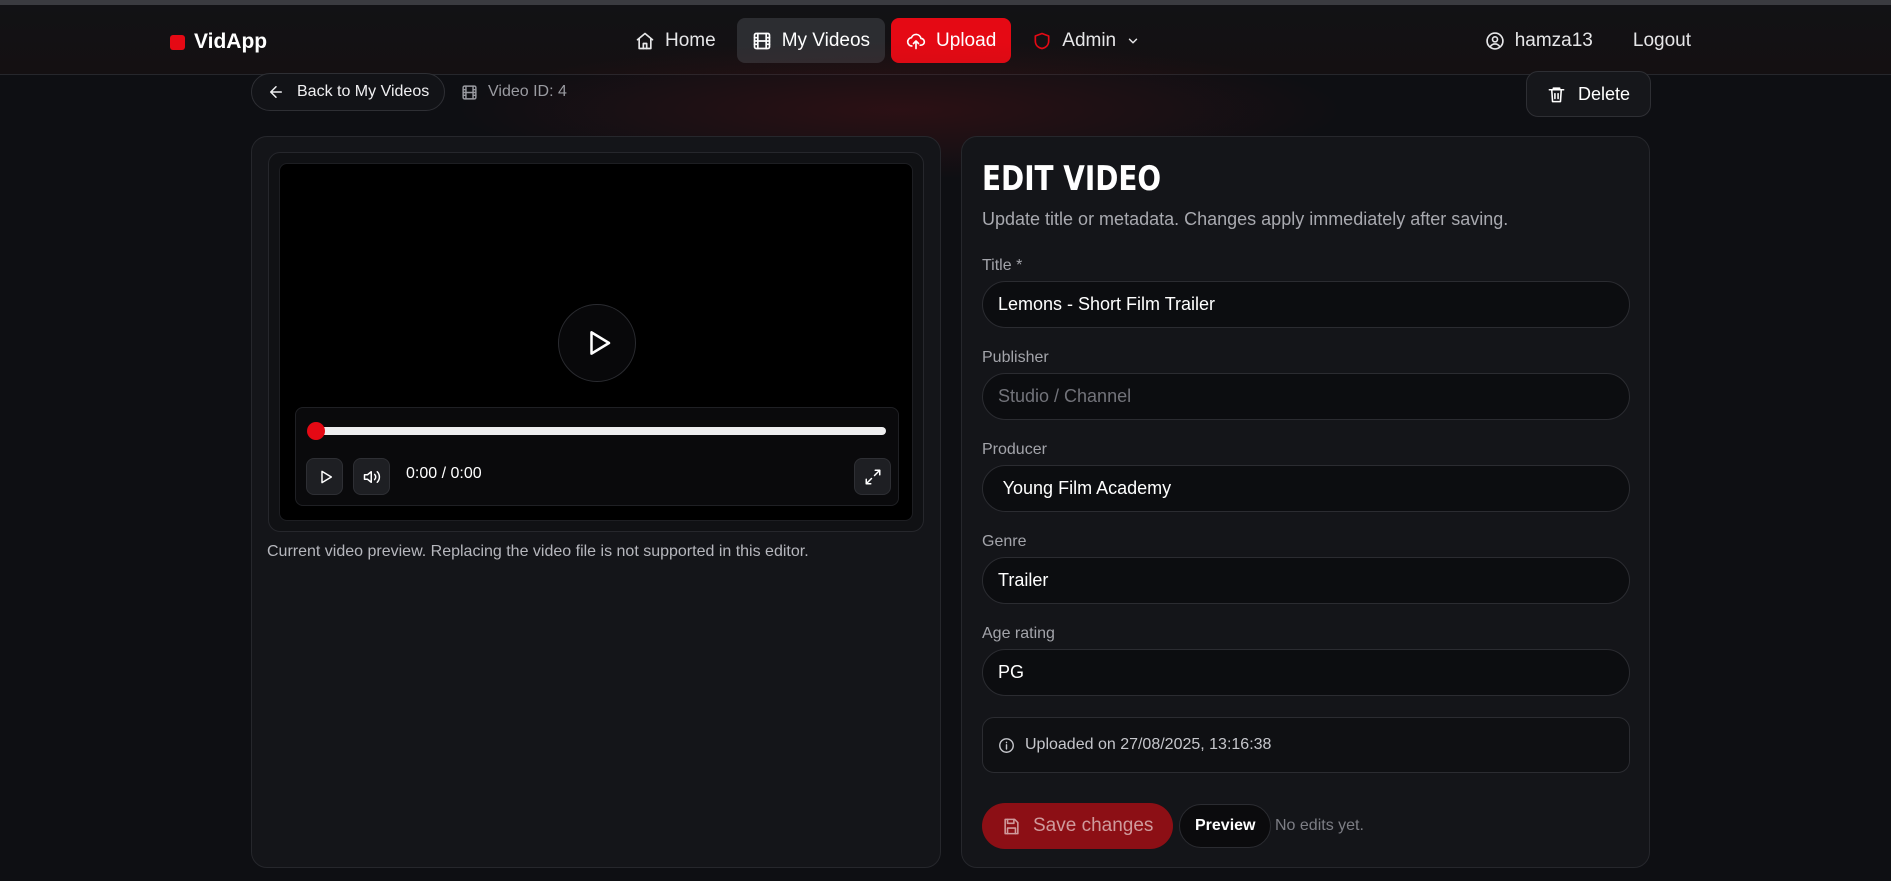  What do you see at coordinates (316, 431) in the screenshot?
I see `progress-thumb` at bounding box center [316, 431].